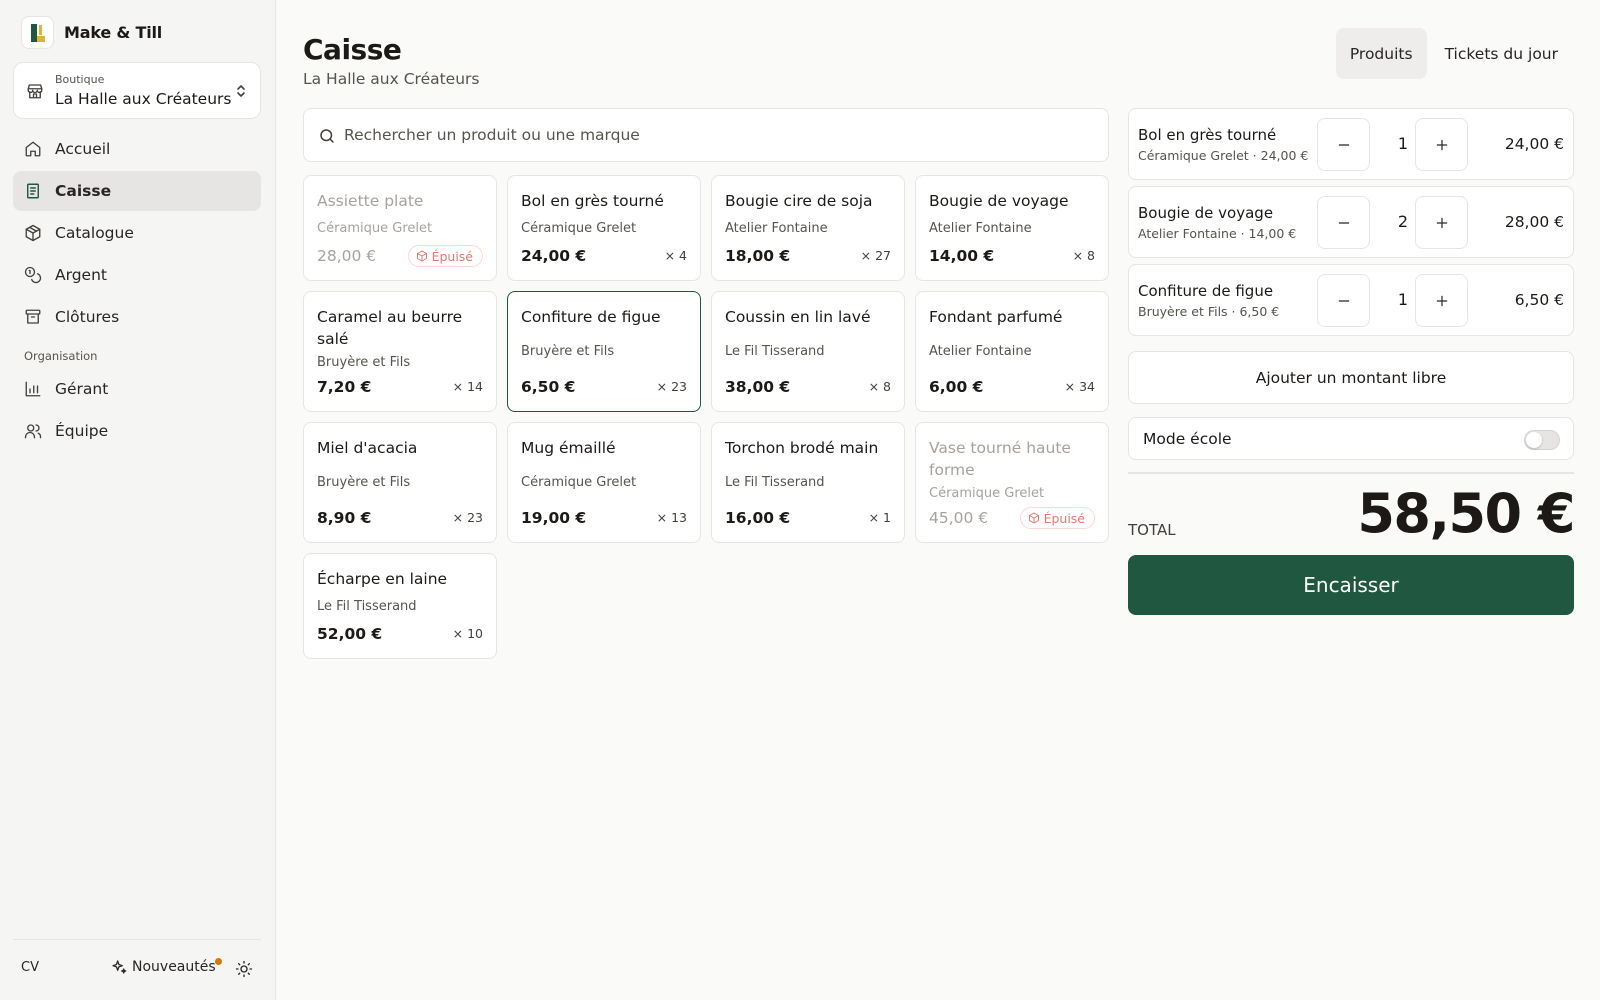 The image size is (1600, 1000). Describe the element at coordinates (798, 317) in the screenshot. I see `product-name: Coussin en lin lavé` at that location.